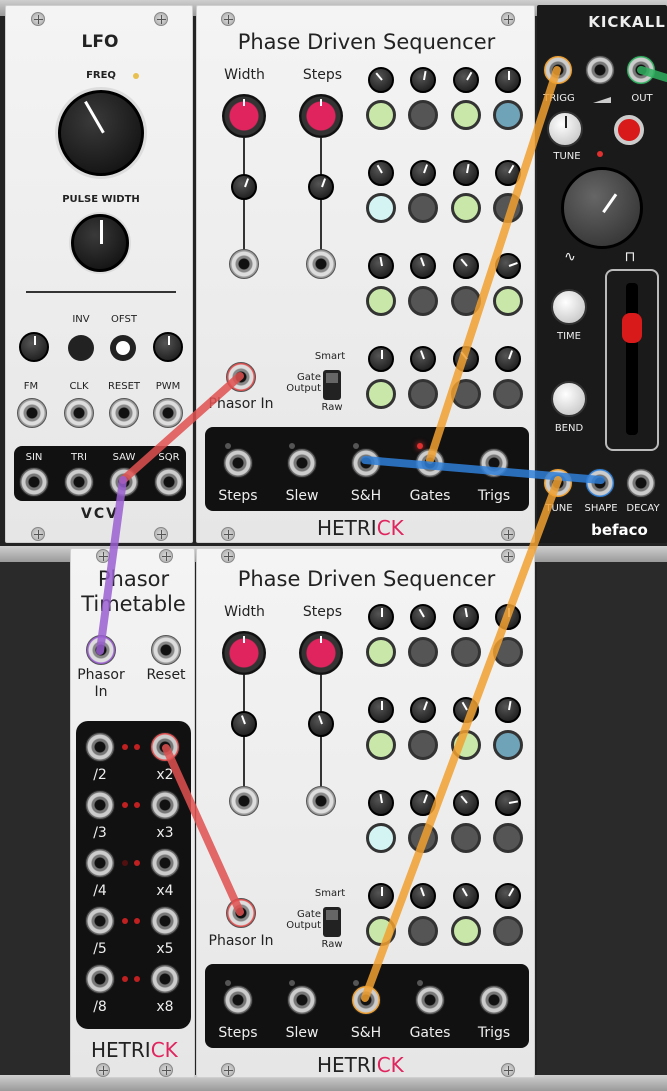 This screenshot has height=1091, width=667. What do you see at coordinates (165, 863) in the screenshot?
I see `mul4-output-jack` at bounding box center [165, 863].